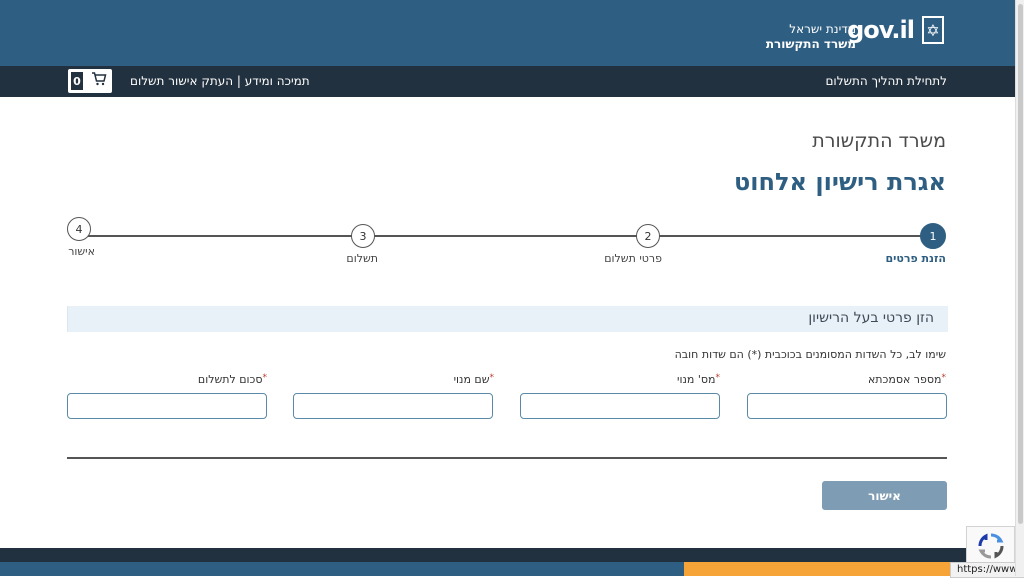 The width and height of the screenshot is (1024, 578). Describe the element at coordinates (342, 569) in the screenshot. I see `footer-blue-band` at that location.